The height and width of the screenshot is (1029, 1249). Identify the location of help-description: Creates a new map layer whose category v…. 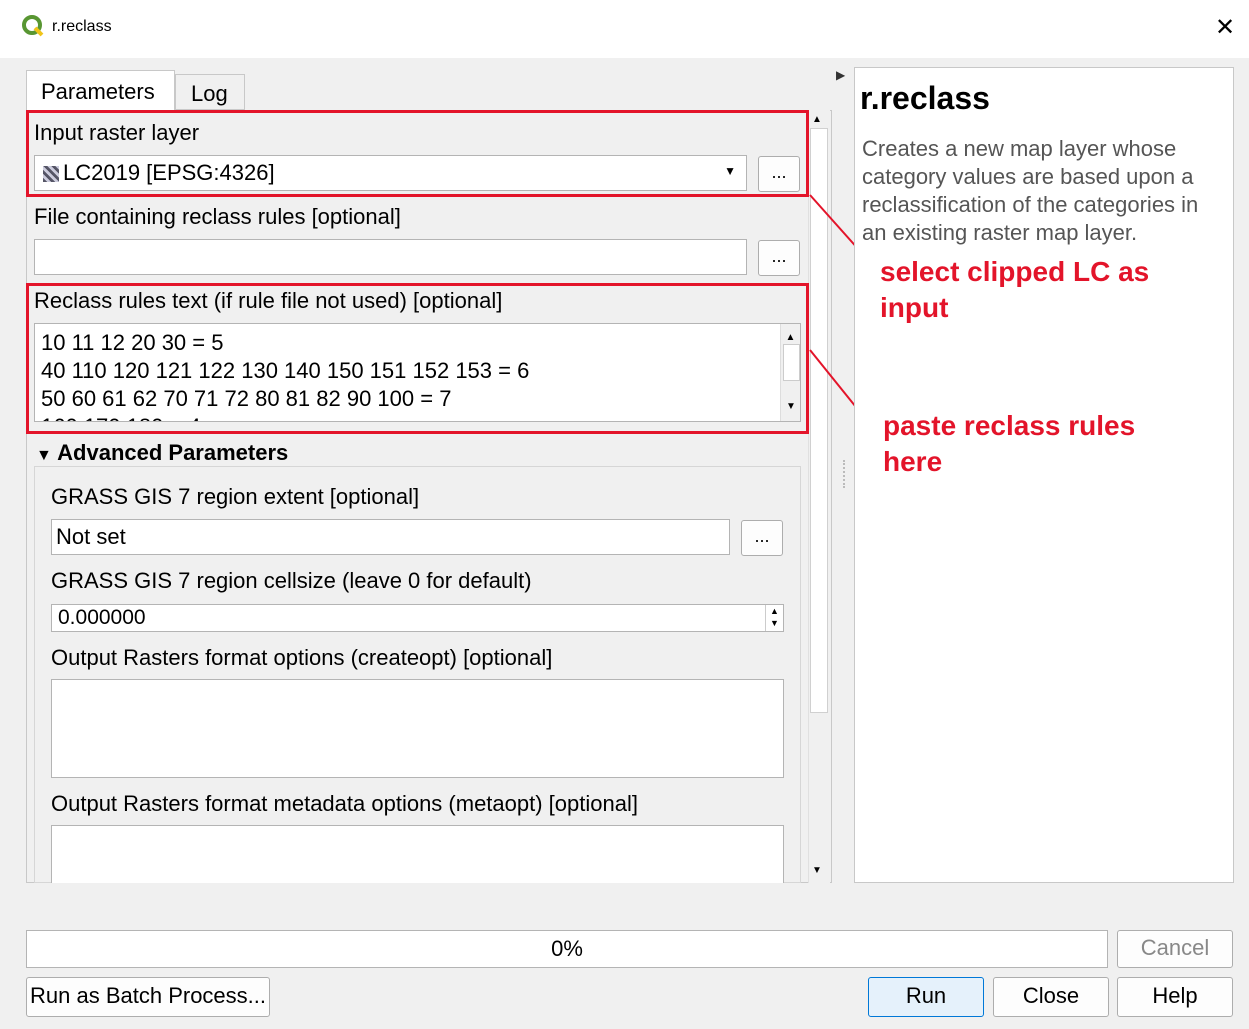
(1030, 190).